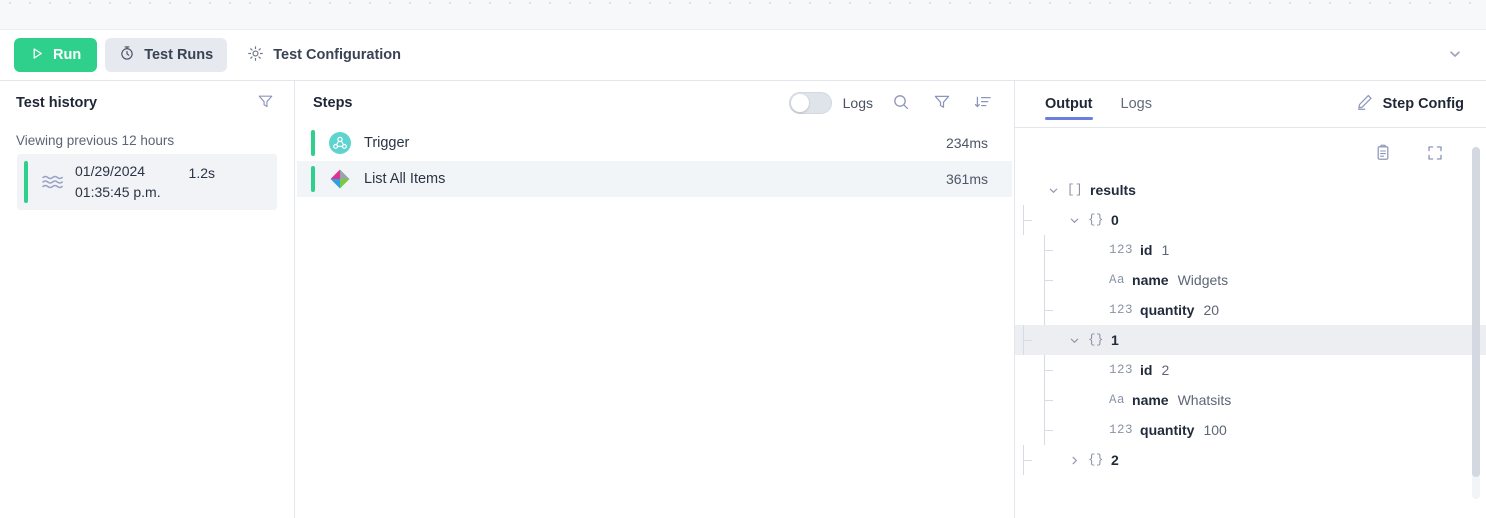 The width and height of the screenshot is (1486, 518). I want to click on run-button: Run, so click(56, 55).